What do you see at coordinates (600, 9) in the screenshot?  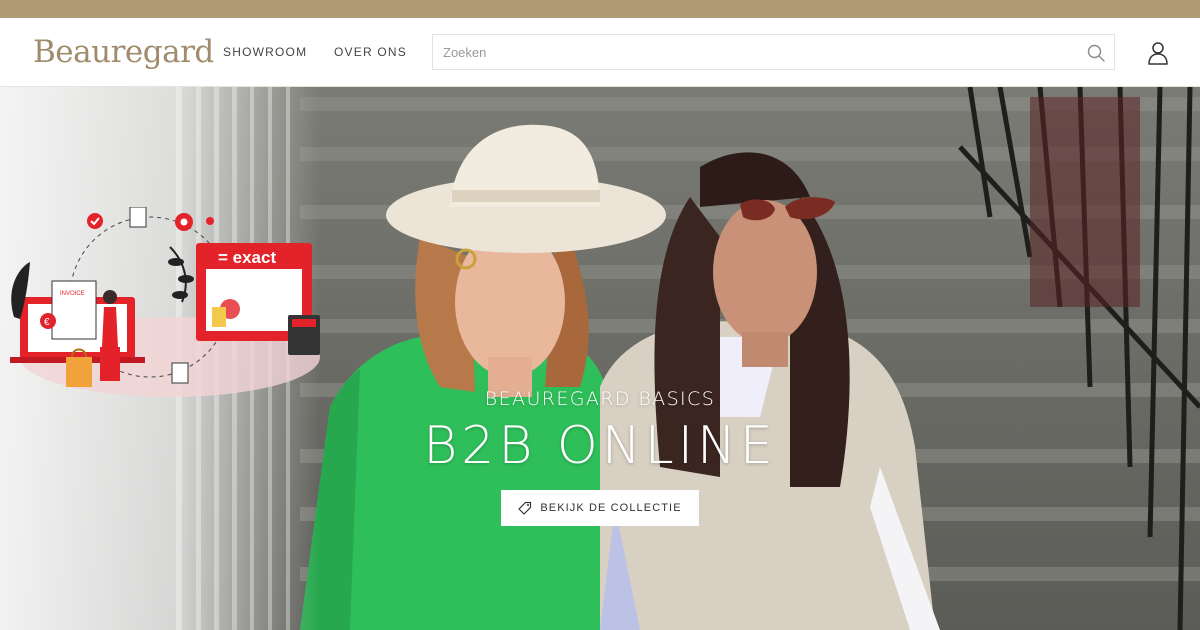 I see `top-accent-strip` at bounding box center [600, 9].